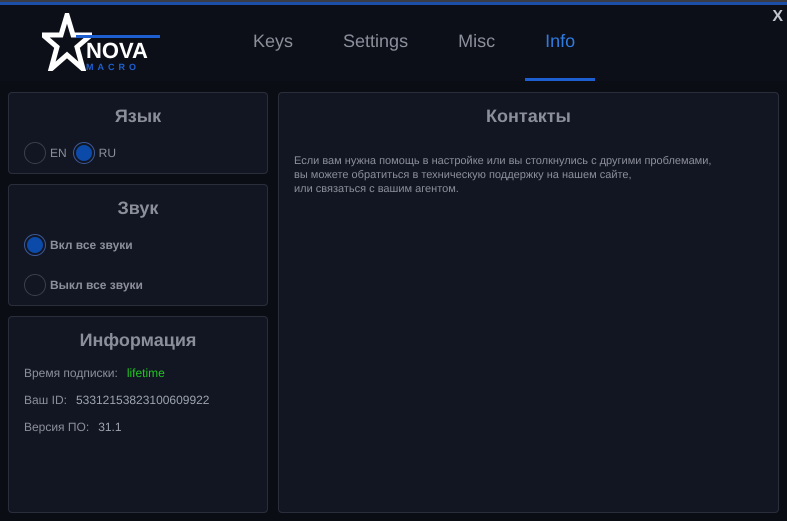 The width and height of the screenshot is (787, 521). Describe the element at coordinates (138, 340) in the screenshot. I see `panel-title: Информация` at that location.